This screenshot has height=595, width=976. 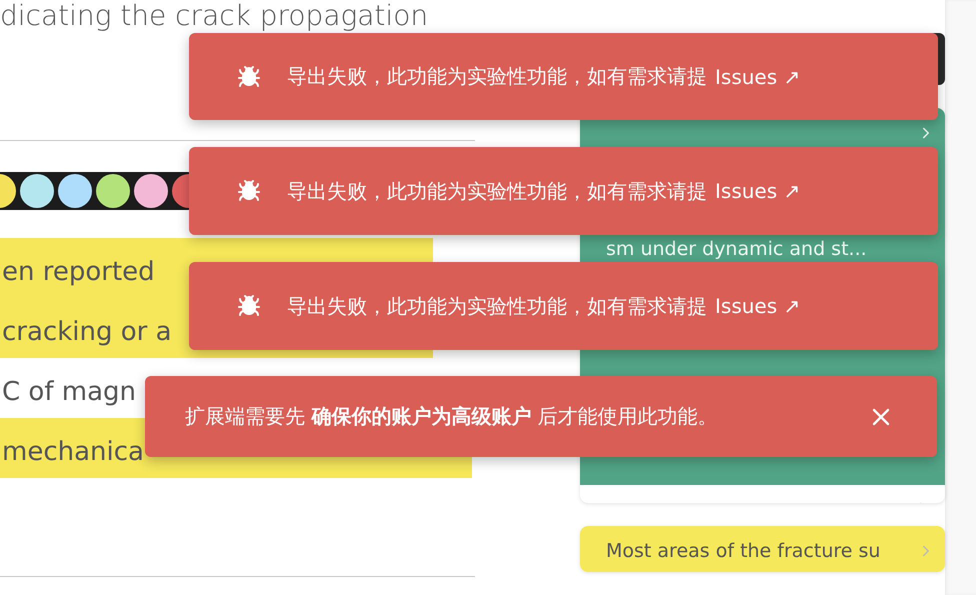 I want to click on annotation-text: Most areas of the fracture su, so click(x=744, y=551).